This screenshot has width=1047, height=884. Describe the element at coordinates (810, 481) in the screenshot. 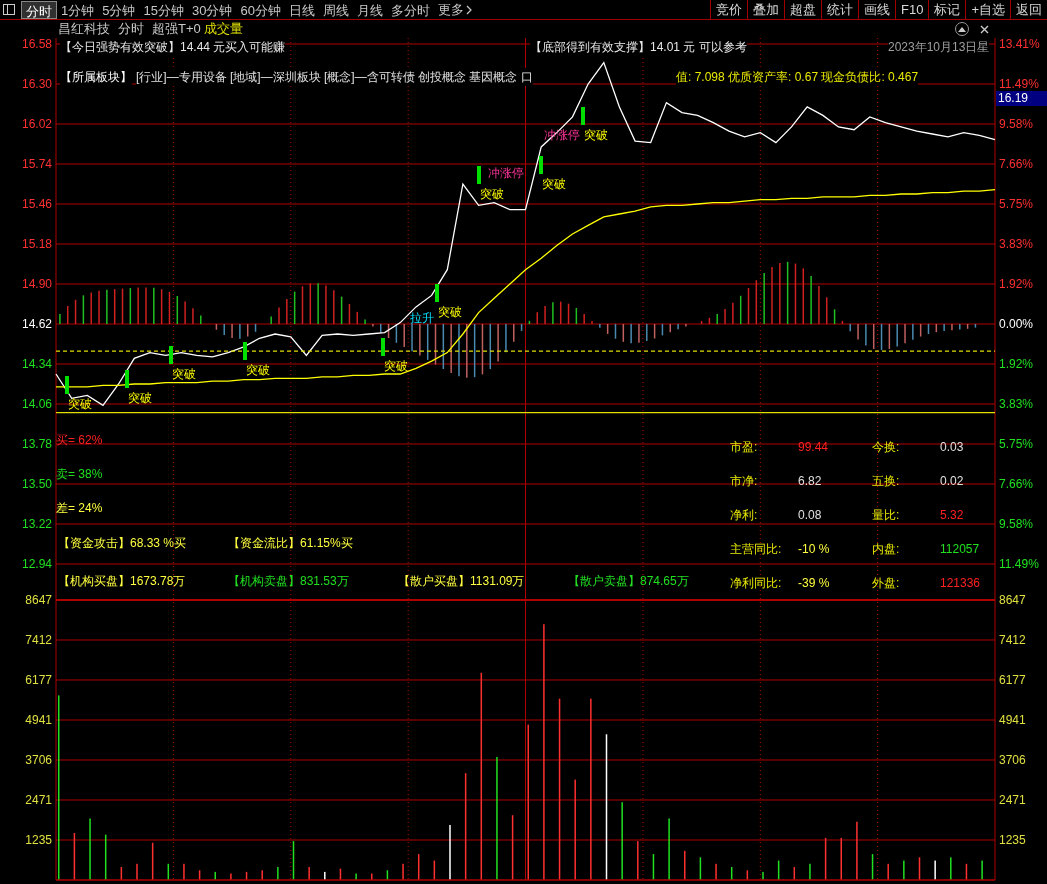

I see `stat-value: 6.82` at that location.